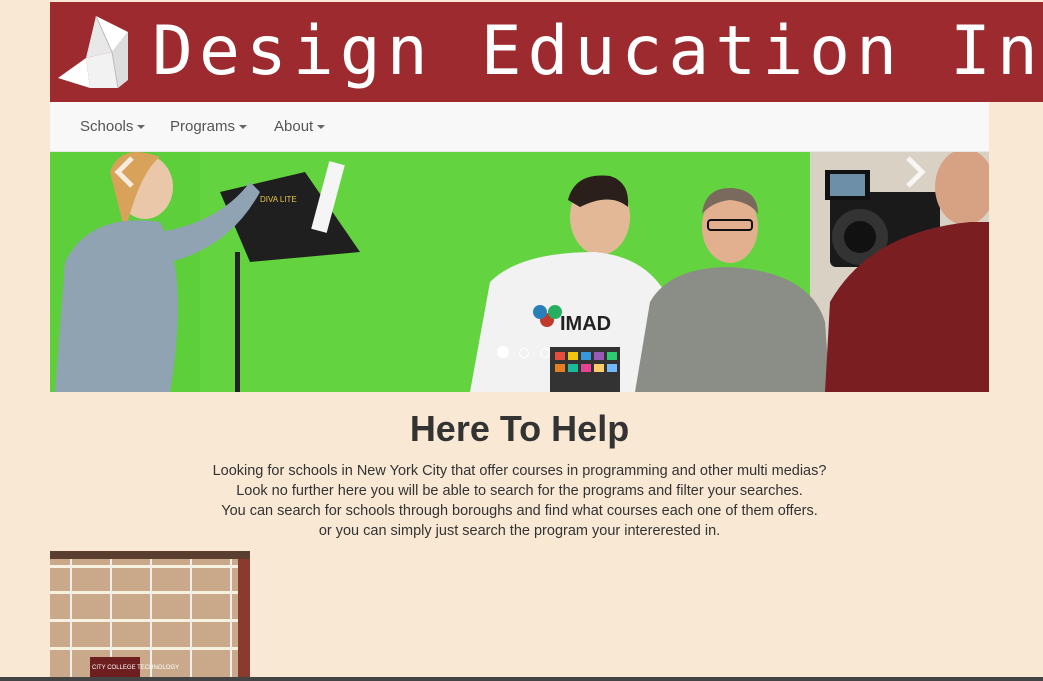  I want to click on nav-programs-dropdown: Programs, so click(209, 127).